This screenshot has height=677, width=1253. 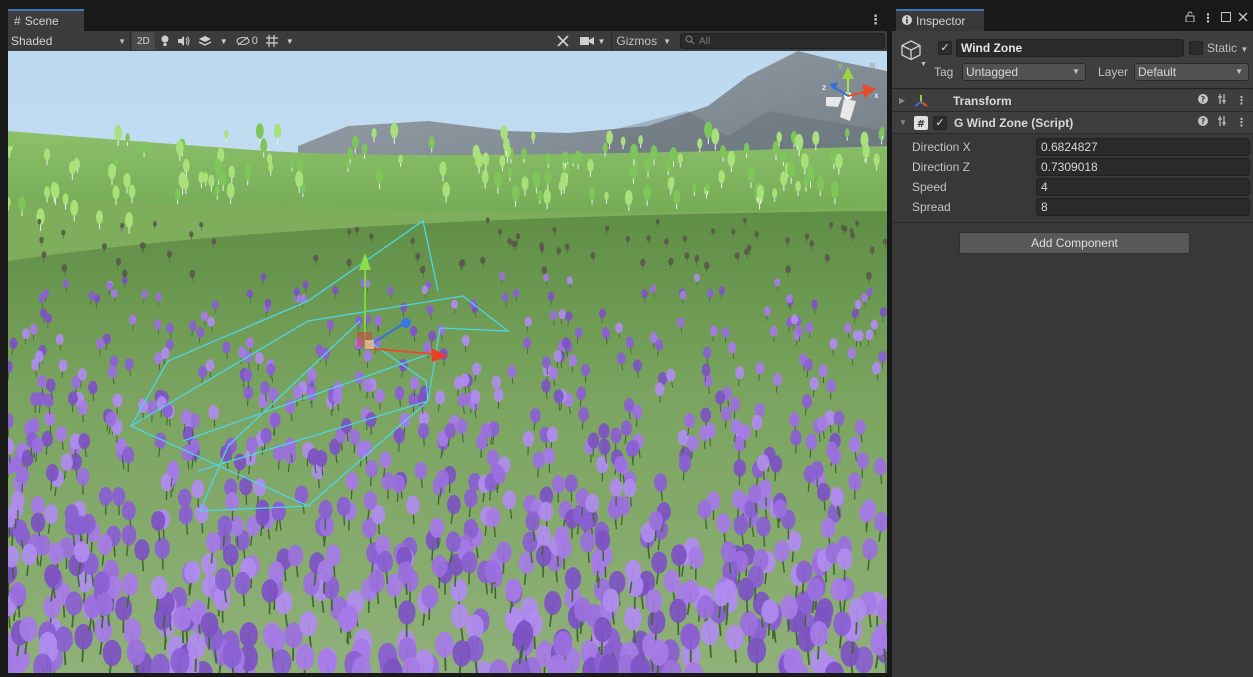 I want to click on grid-hash-icon: #, so click(x=17, y=21).